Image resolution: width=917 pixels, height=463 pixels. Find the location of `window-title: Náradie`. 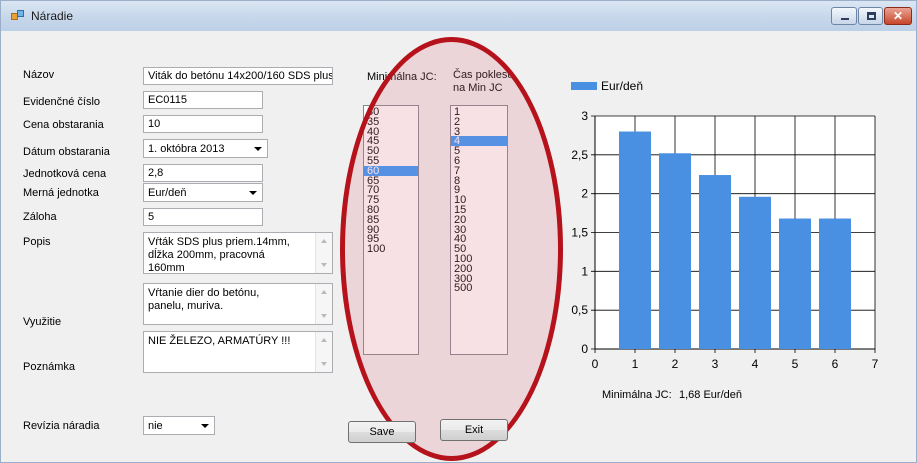

window-title: Náradie is located at coordinates (52, 16).